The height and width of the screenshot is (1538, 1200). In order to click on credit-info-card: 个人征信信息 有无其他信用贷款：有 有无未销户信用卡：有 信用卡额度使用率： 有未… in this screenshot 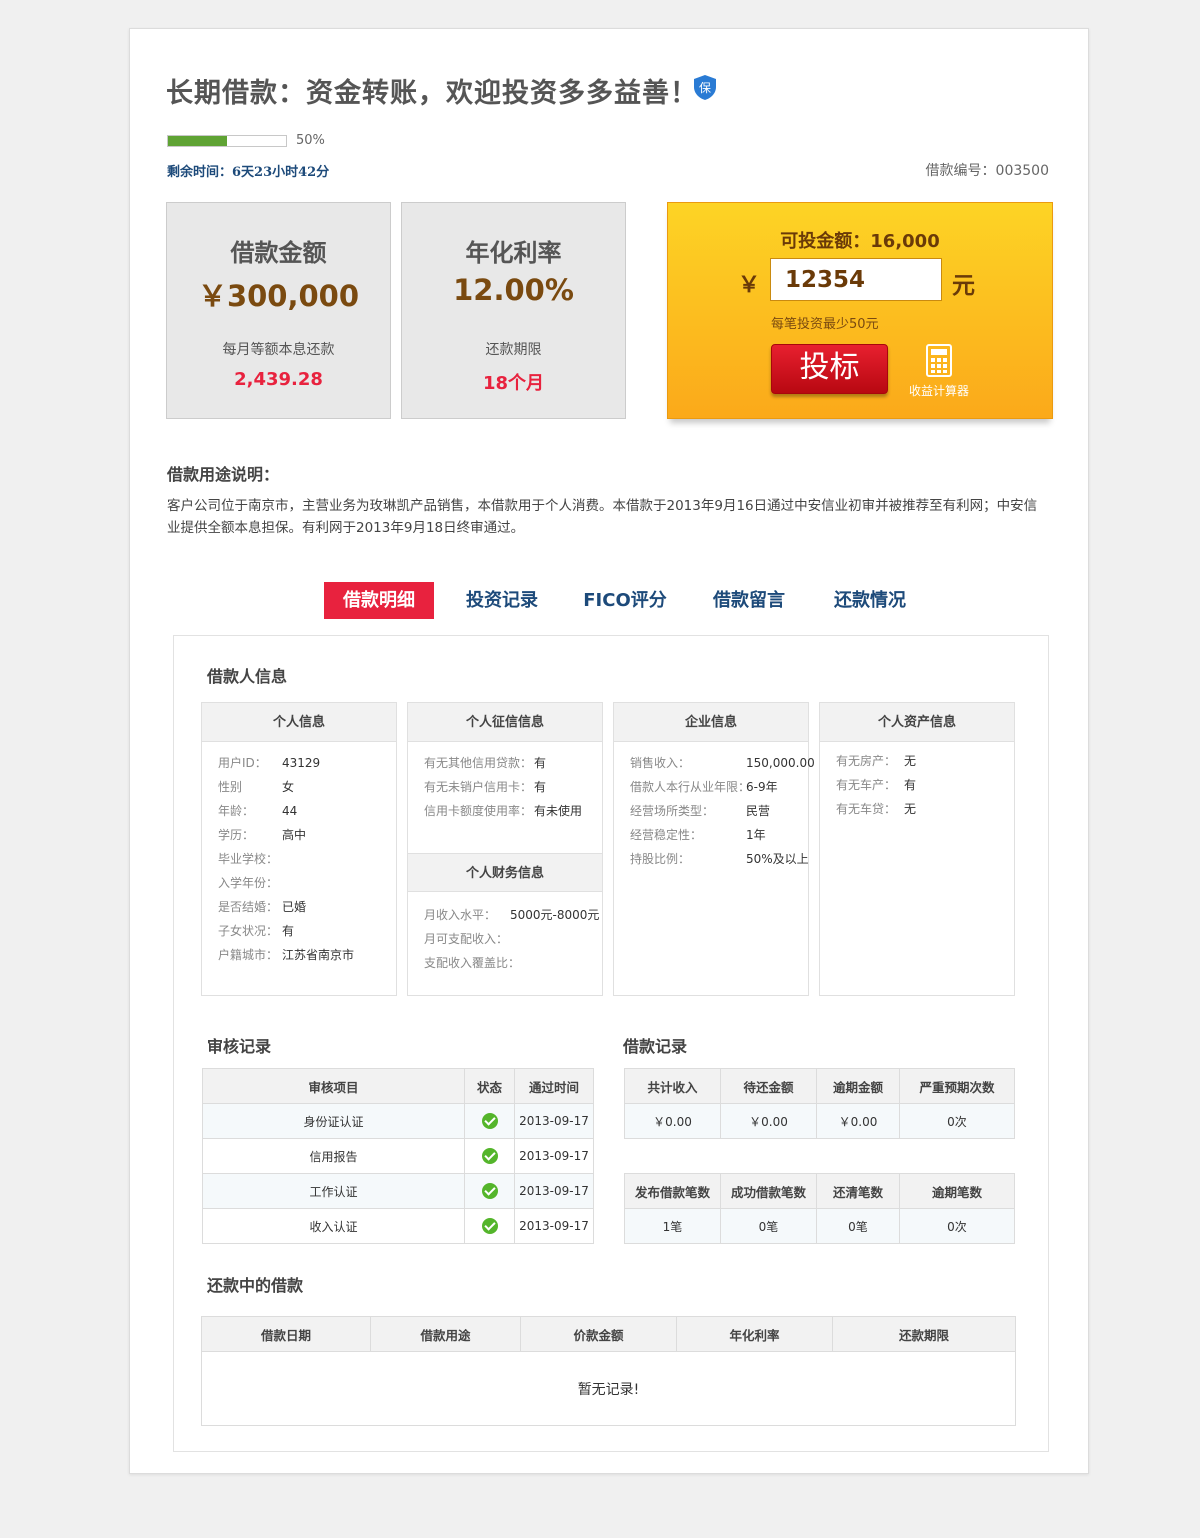, I will do `click(505, 849)`.